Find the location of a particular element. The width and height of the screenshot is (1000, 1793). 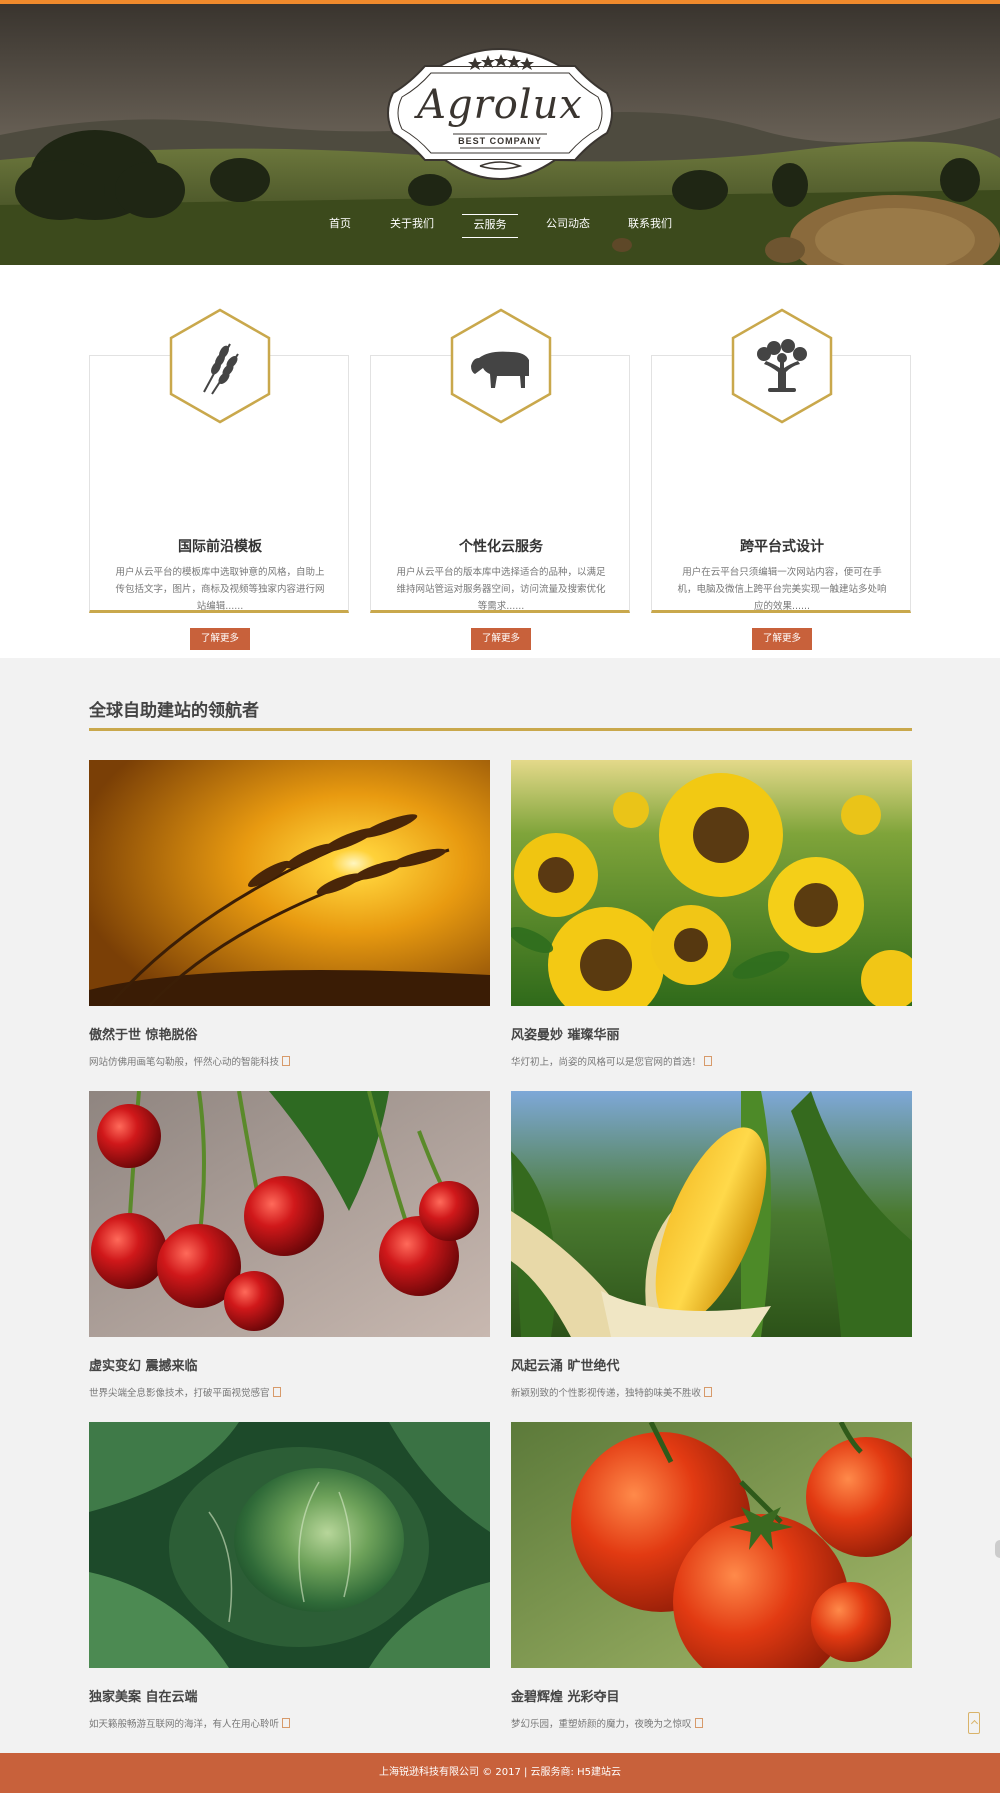

section-divider is located at coordinates (500, 729).